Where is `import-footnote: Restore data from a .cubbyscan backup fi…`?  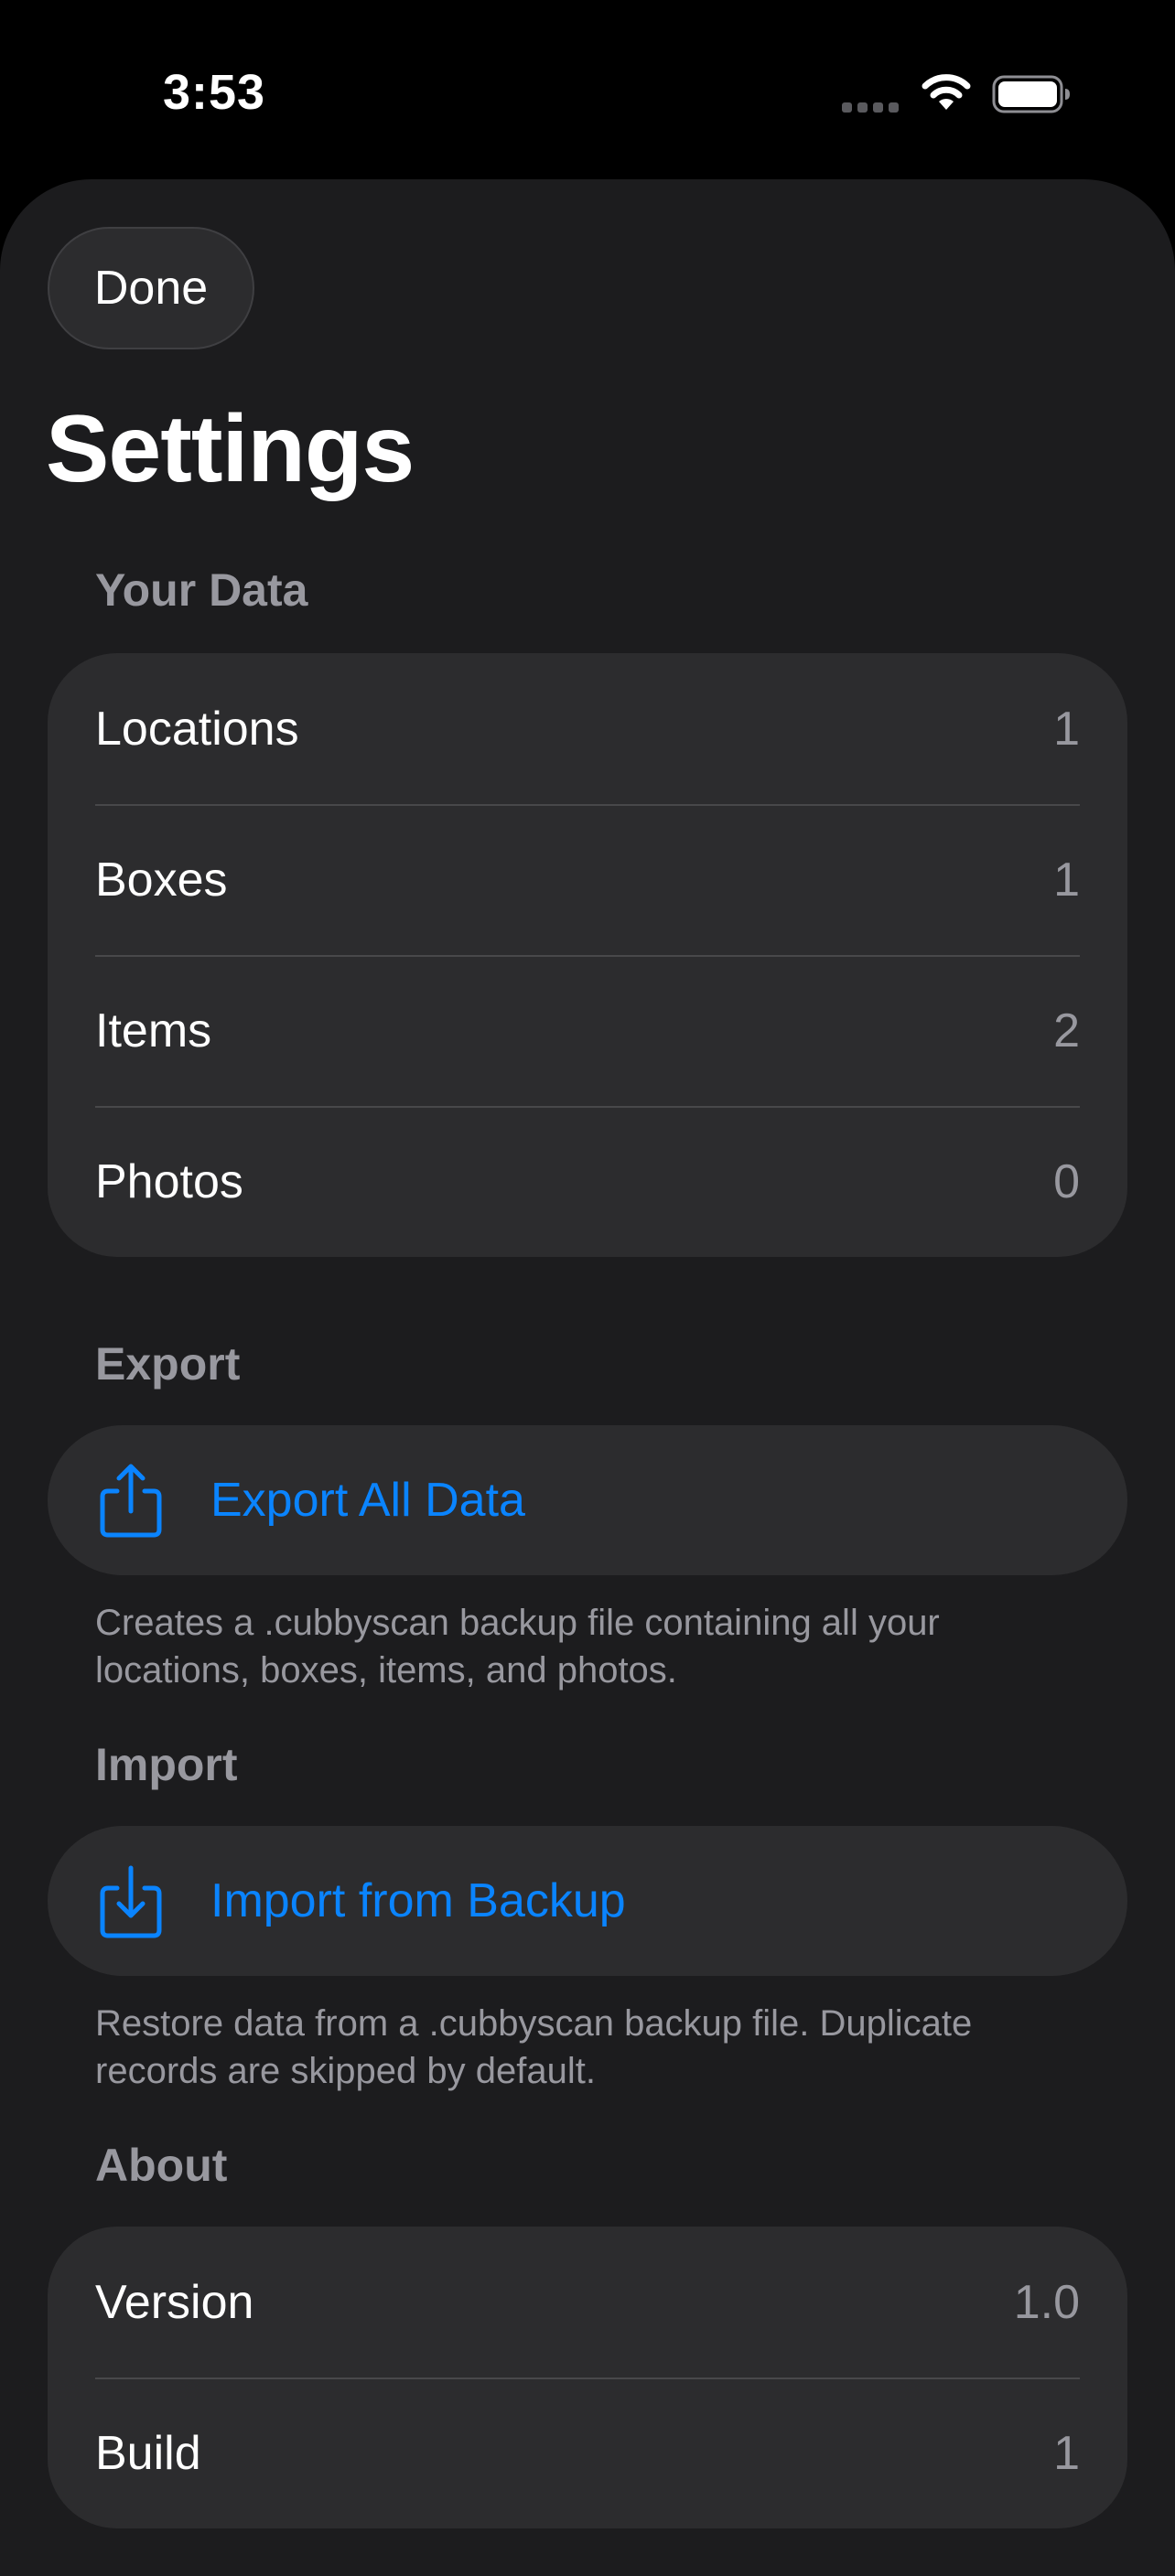 import-footnote: Restore data from a .cubbyscan backup fi… is located at coordinates (534, 2047).